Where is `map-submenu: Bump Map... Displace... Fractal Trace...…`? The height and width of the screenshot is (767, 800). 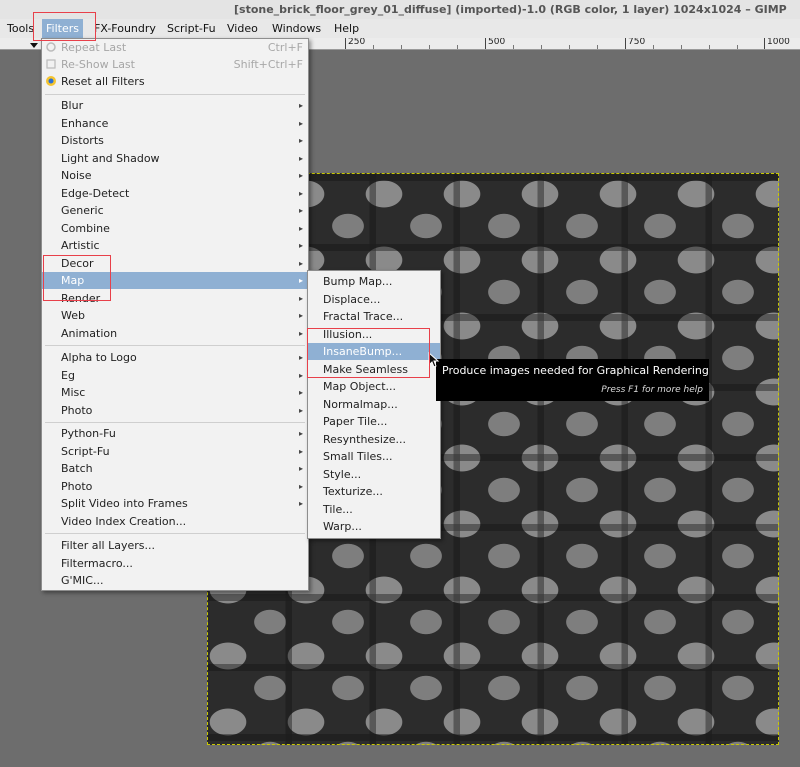
map-submenu: Bump Map... Displace... Fractal Trace...… is located at coordinates (374, 404).